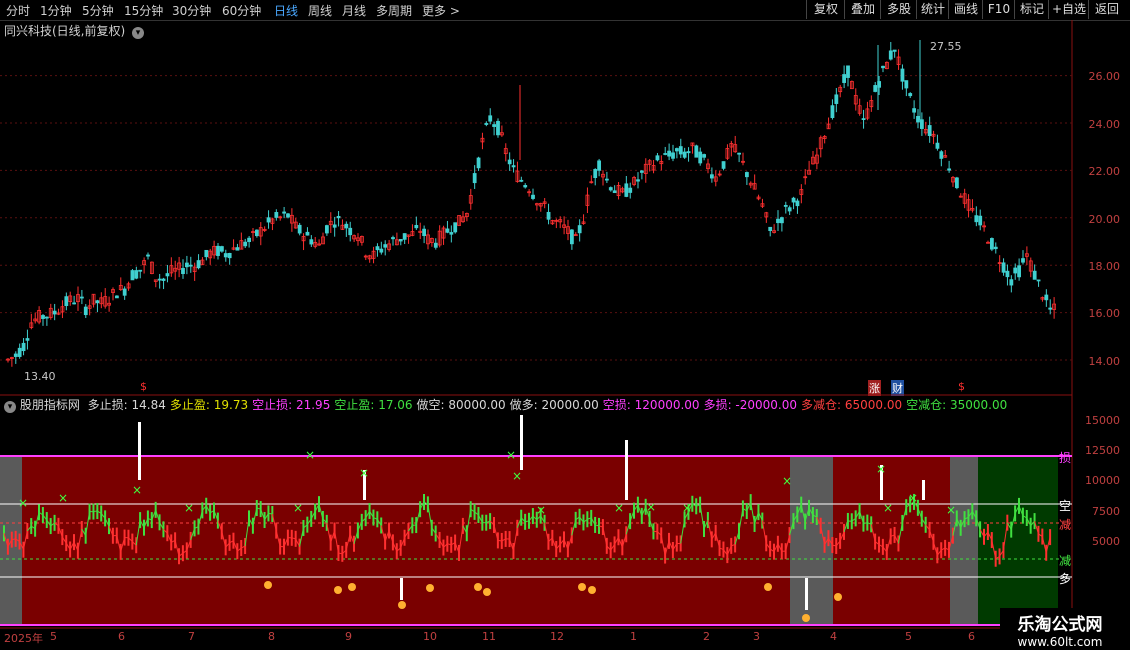 The image size is (1130, 650). I want to click on zone-gray, so click(964, 541).